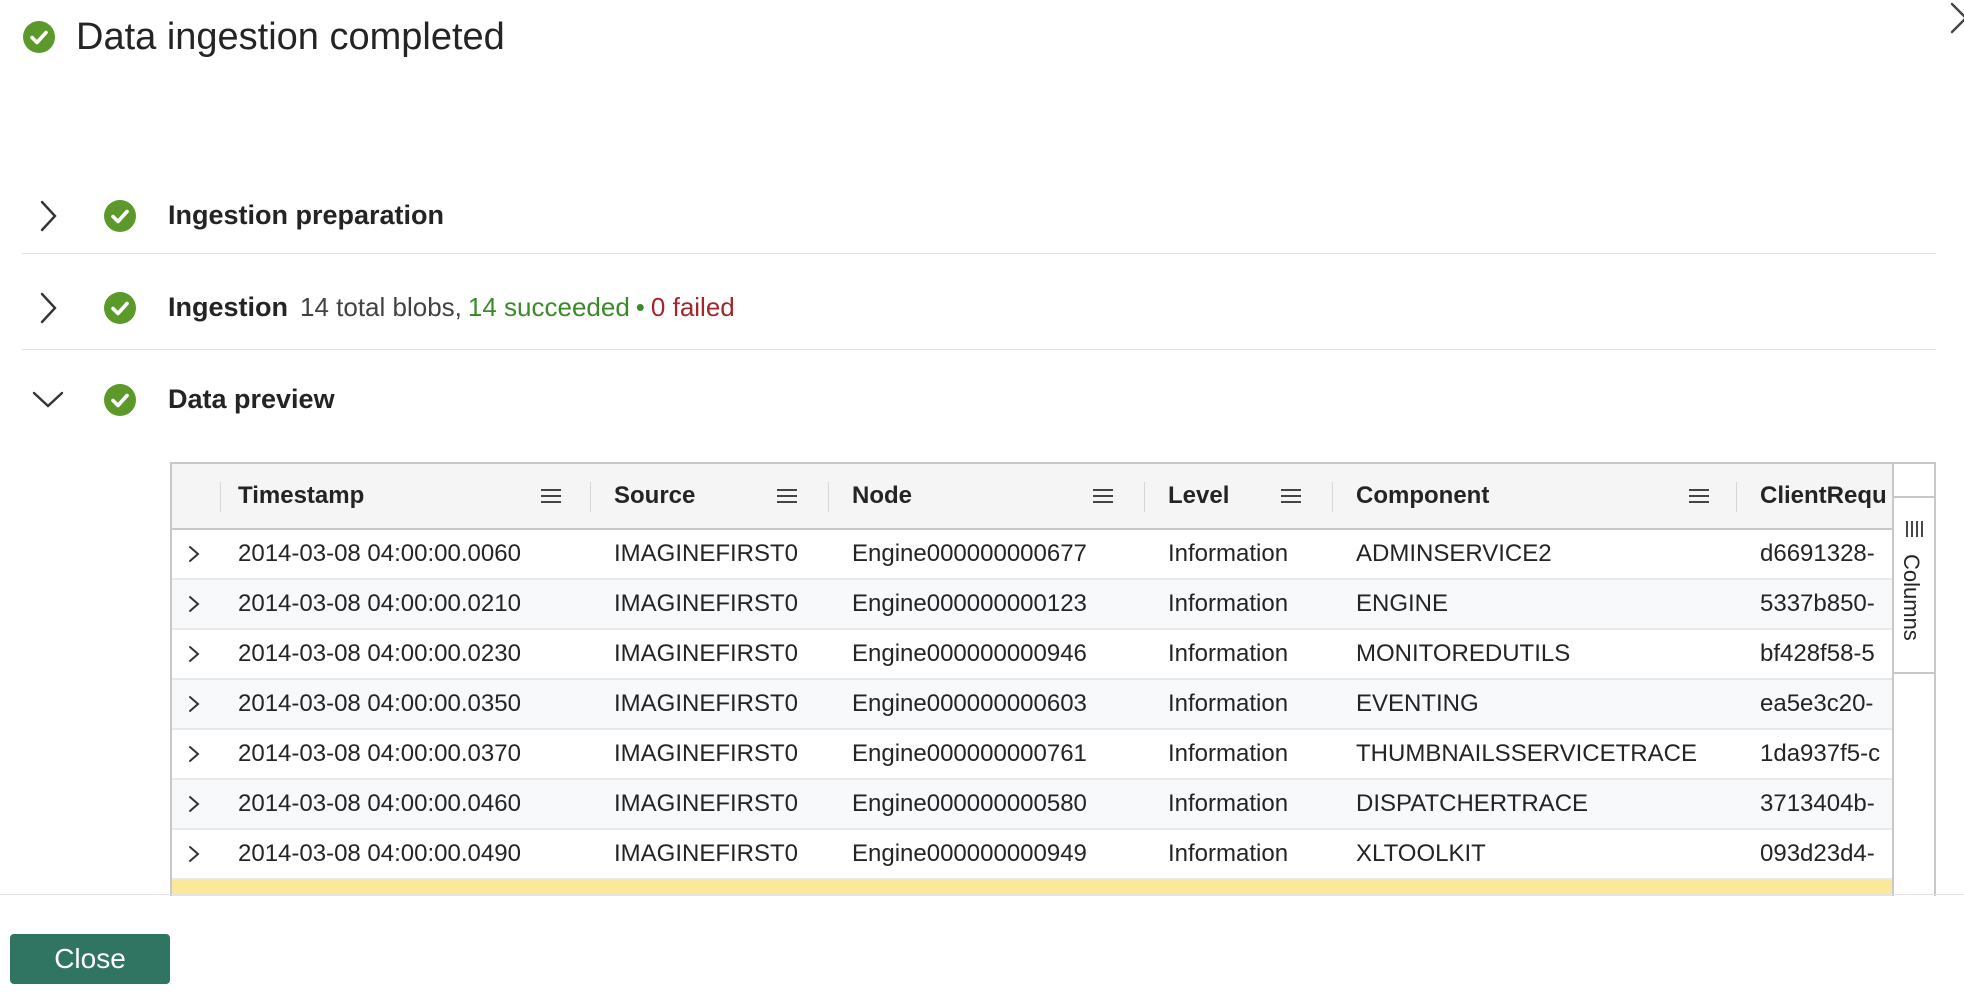 This screenshot has height=1000, width=1964. What do you see at coordinates (969, 553) in the screenshot?
I see `cell-node: Engine000000000677` at bounding box center [969, 553].